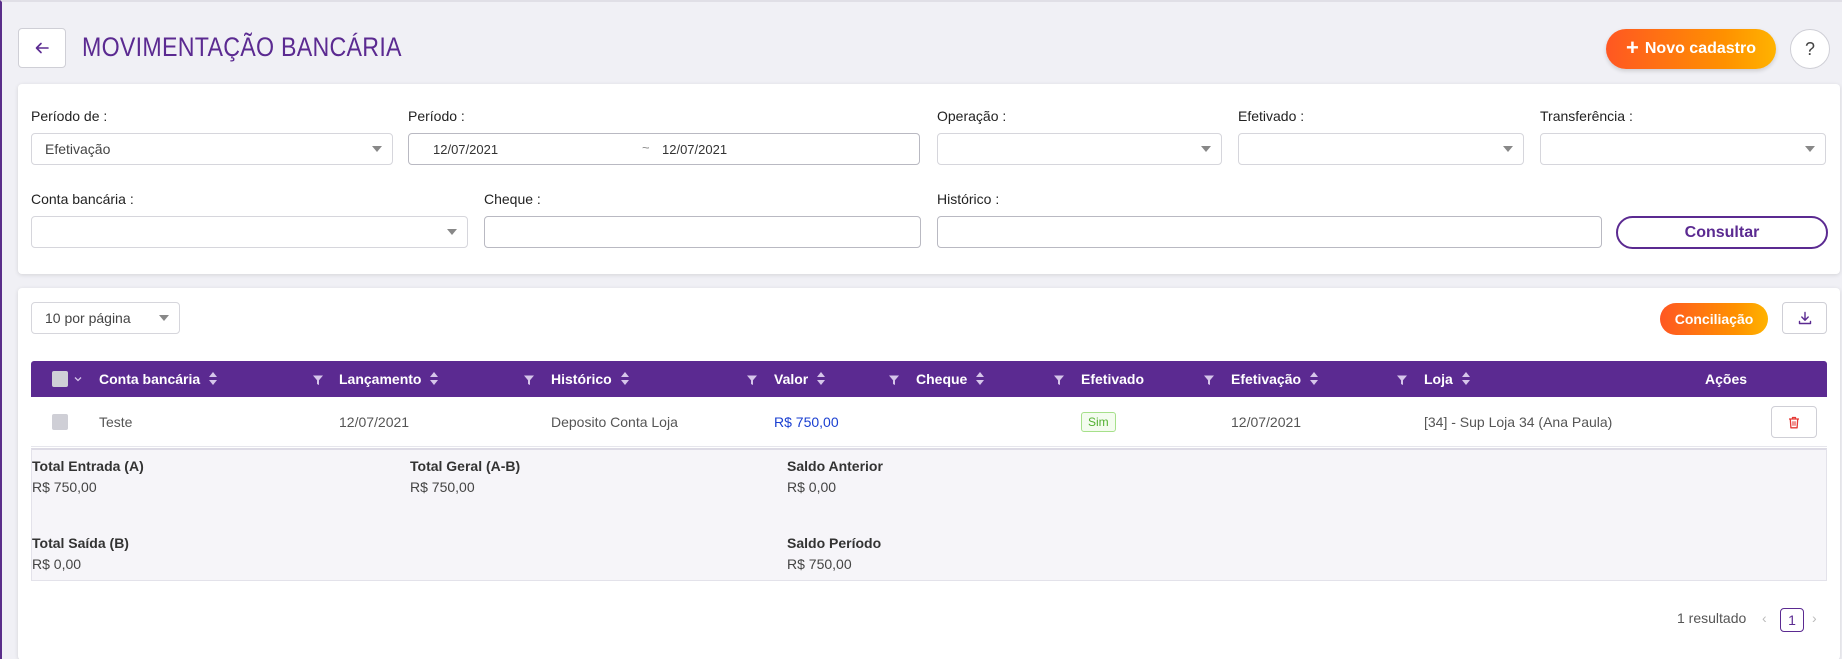  Describe the element at coordinates (82, 199) in the screenshot. I see `conta-bancaria-label: Conta bancária :` at that location.